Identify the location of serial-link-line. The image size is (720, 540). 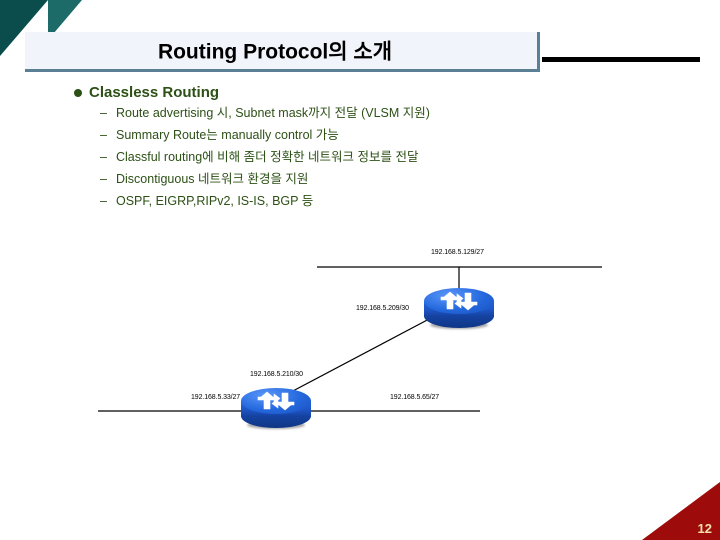
(361, 355).